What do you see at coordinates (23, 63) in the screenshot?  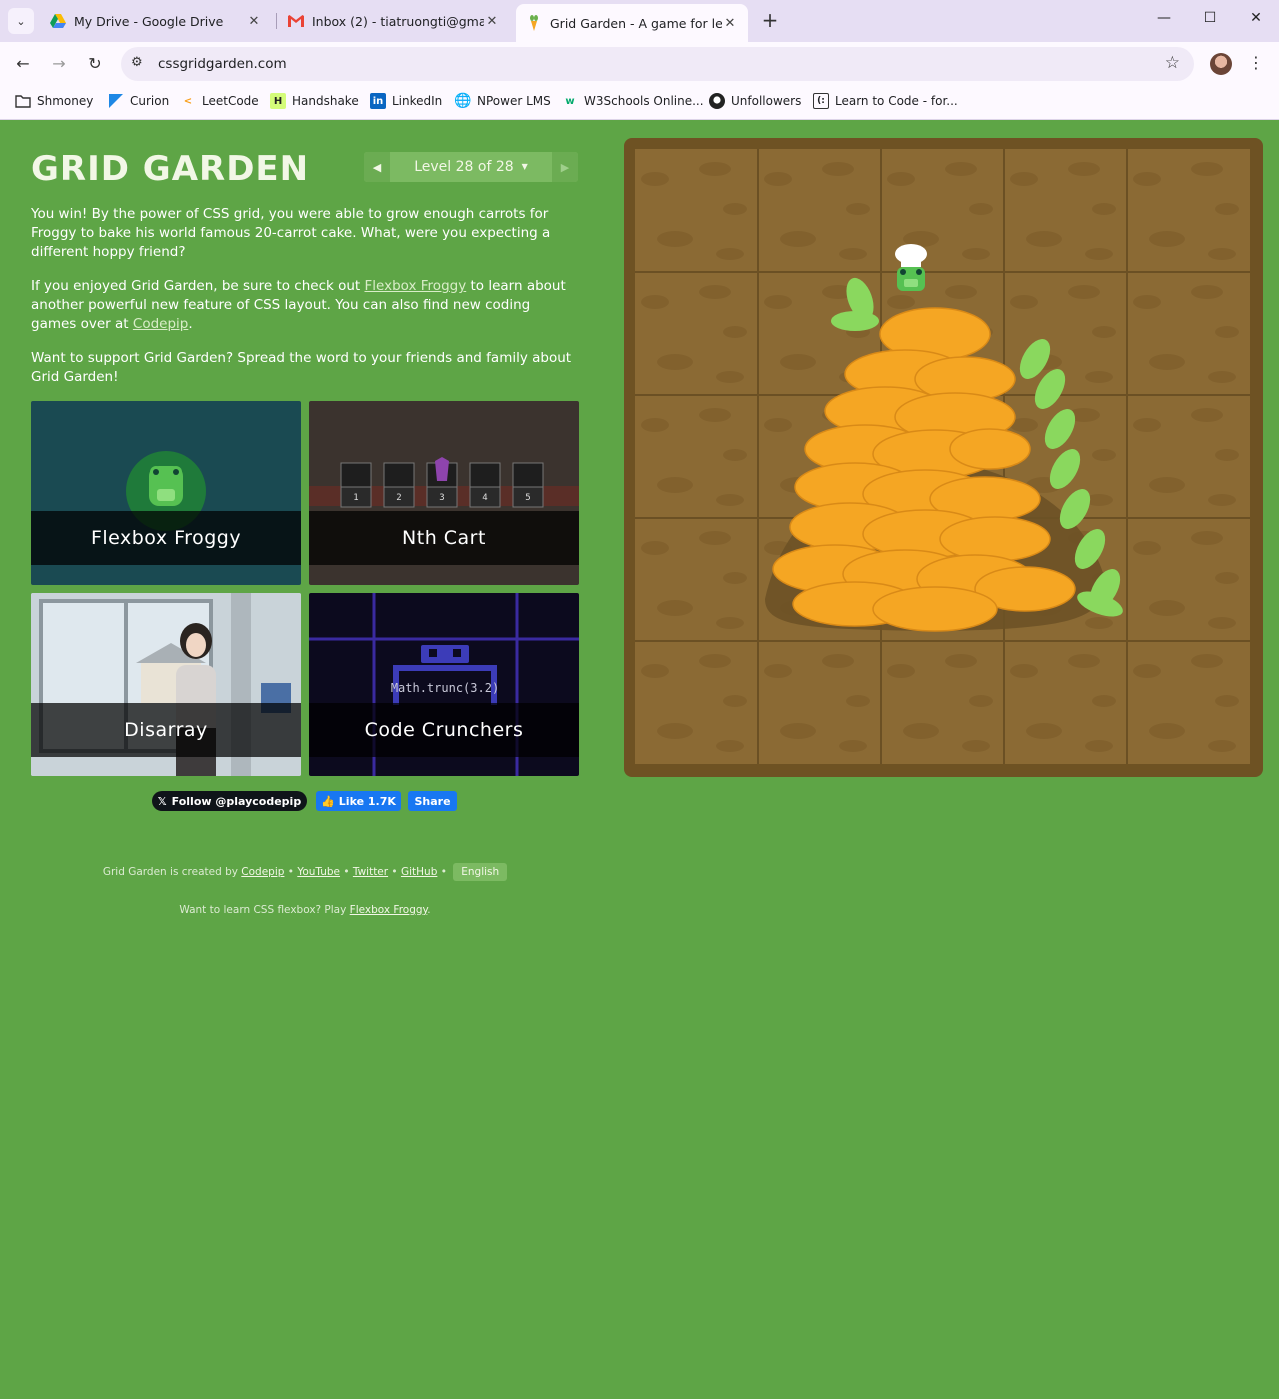 I see `back-arrow-icon: ←` at bounding box center [23, 63].